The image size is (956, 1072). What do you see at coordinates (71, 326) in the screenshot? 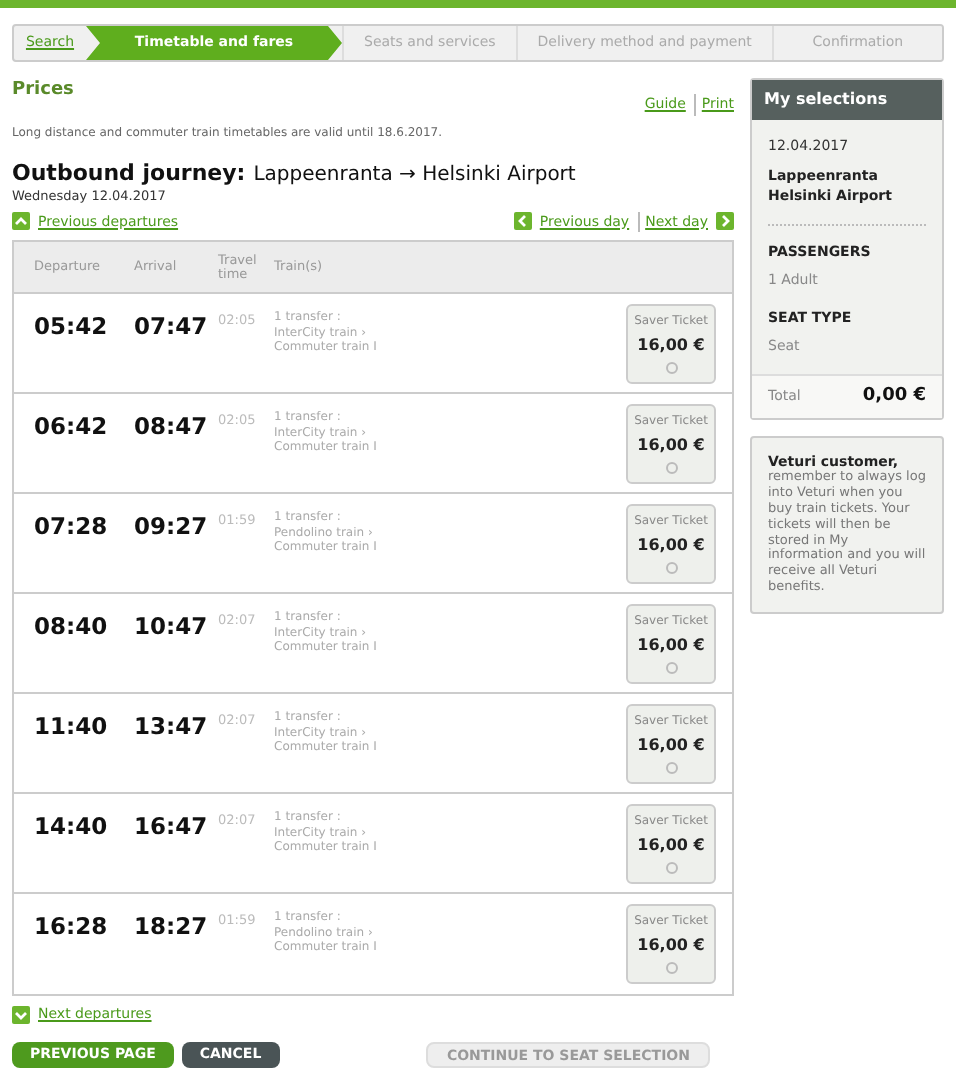
I see `departure-time: 05:42` at bounding box center [71, 326].